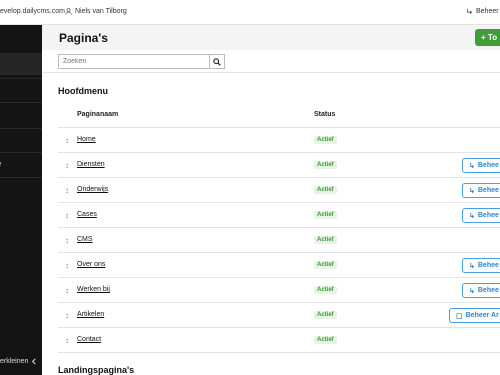 The height and width of the screenshot is (375, 500). I want to click on manage-subpages-button: ▢ Beheer Ar, so click(474, 315).